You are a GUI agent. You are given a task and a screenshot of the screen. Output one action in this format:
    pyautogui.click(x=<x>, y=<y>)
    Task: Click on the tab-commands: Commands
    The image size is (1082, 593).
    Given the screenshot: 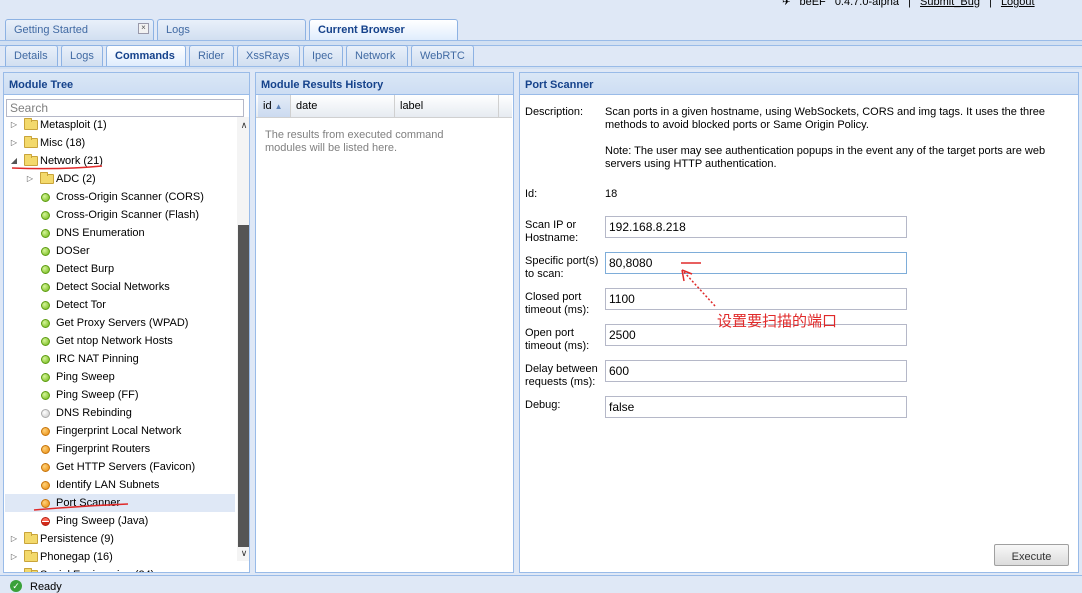 What is the action you would take?
    pyautogui.click(x=146, y=56)
    